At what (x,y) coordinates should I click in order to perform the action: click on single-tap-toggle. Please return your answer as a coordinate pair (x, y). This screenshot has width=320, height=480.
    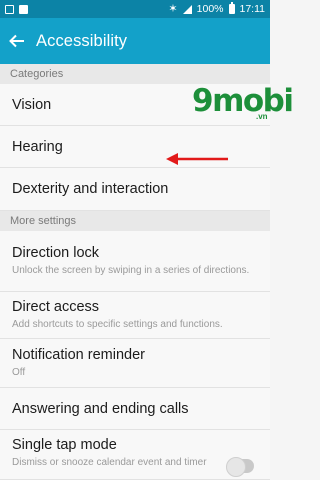
    Looking at the image, I should click on (240, 467).